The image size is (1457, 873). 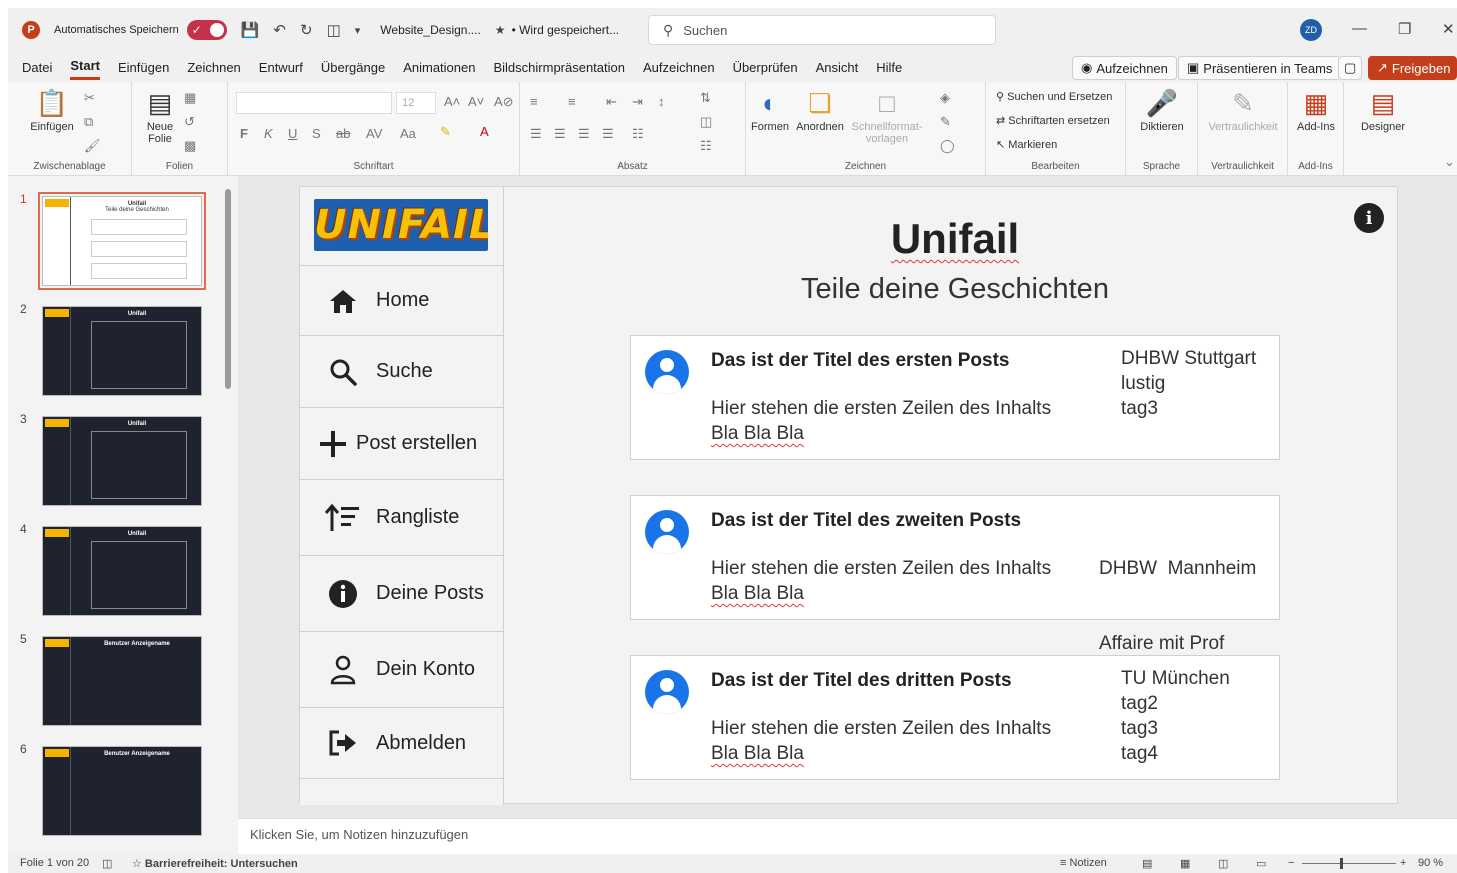 I want to click on shape-outline-icon: ✎, so click(x=945, y=122).